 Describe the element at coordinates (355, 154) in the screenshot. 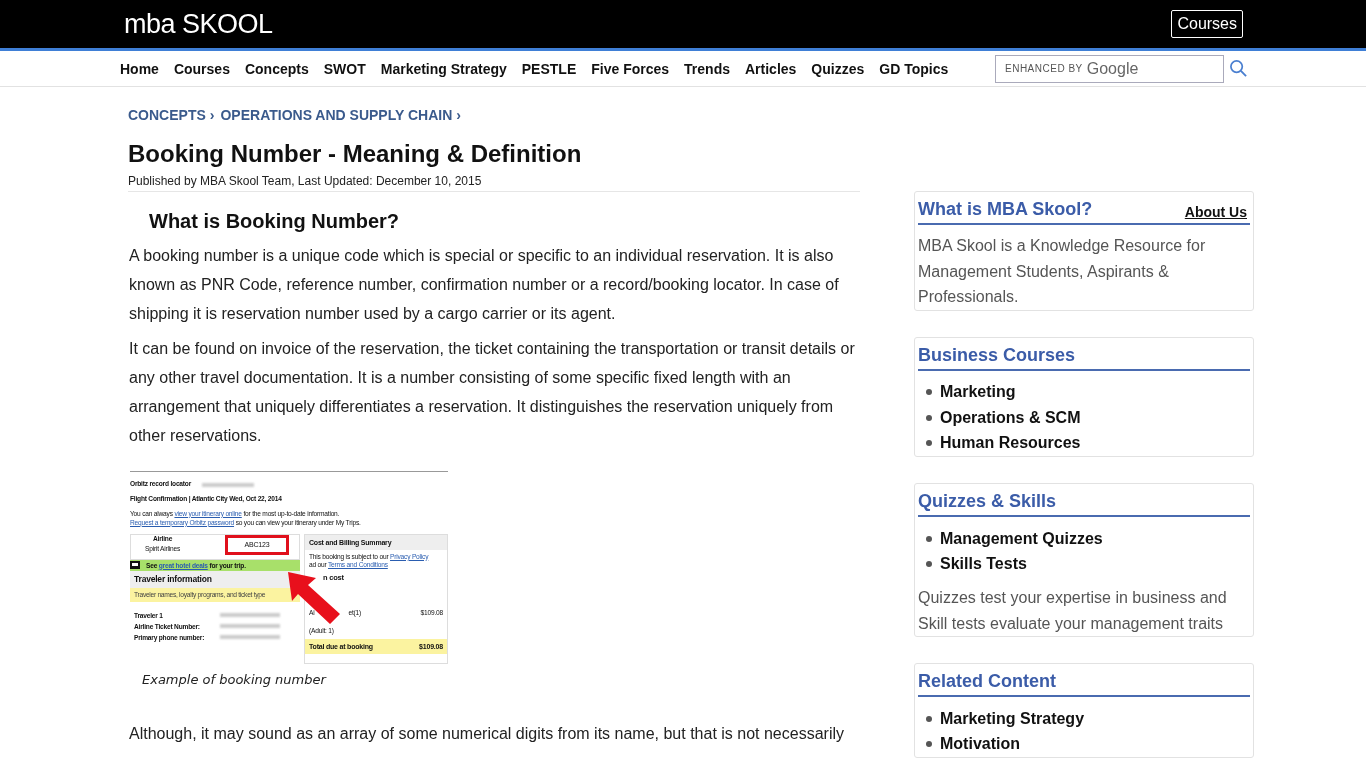

I see `article-title: Booking Number - Meaning & Definition` at that location.